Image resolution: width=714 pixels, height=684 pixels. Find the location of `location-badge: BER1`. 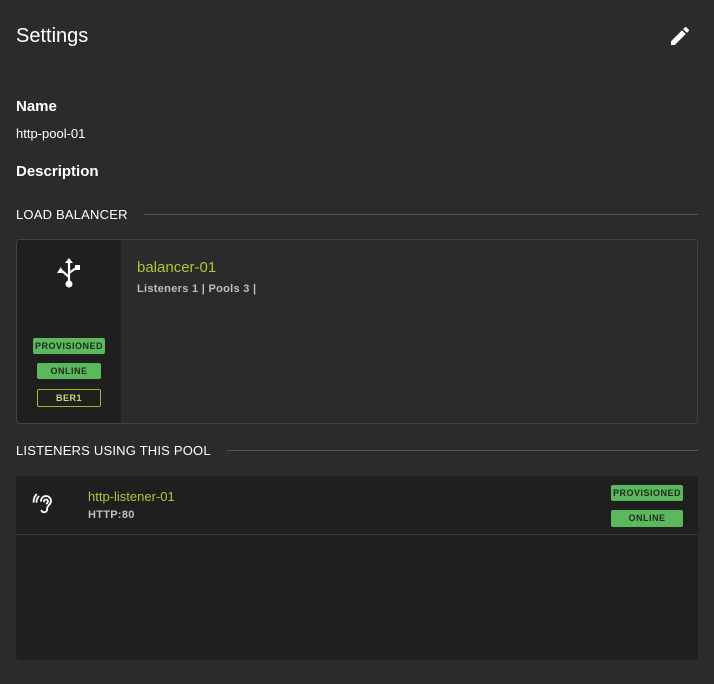

location-badge: BER1 is located at coordinates (69, 398).